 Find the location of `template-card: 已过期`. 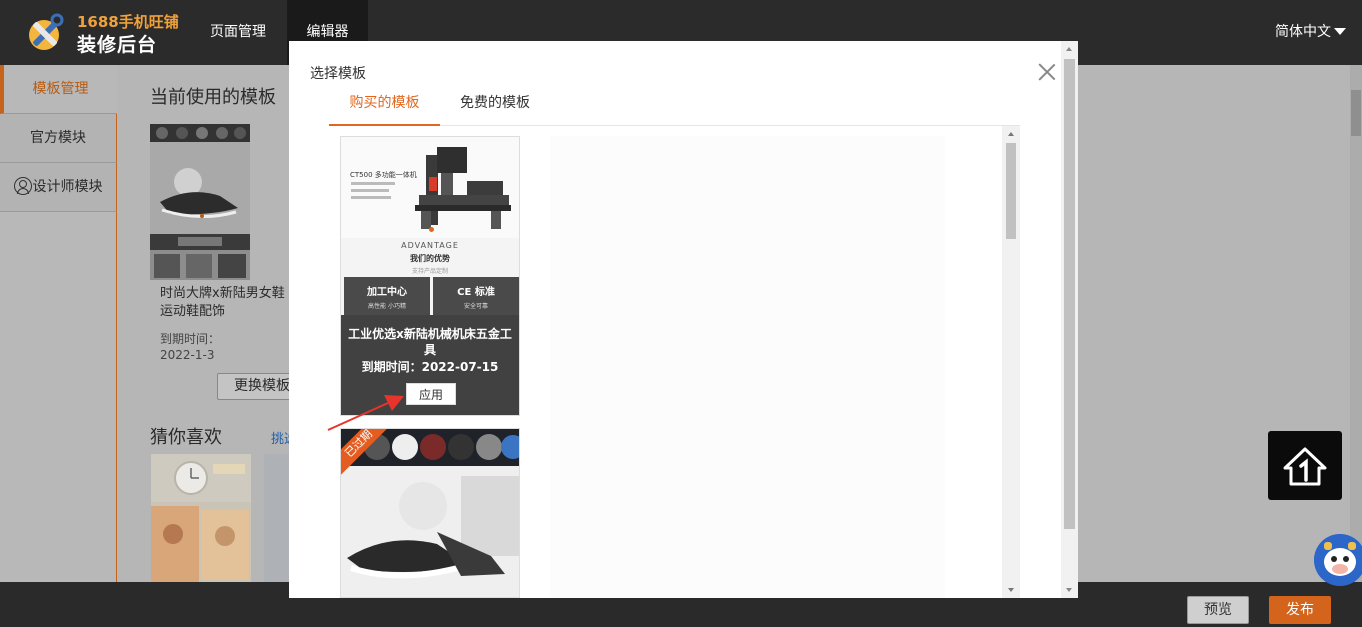

template-card: 已过期 is located at coordinates (430, 513).